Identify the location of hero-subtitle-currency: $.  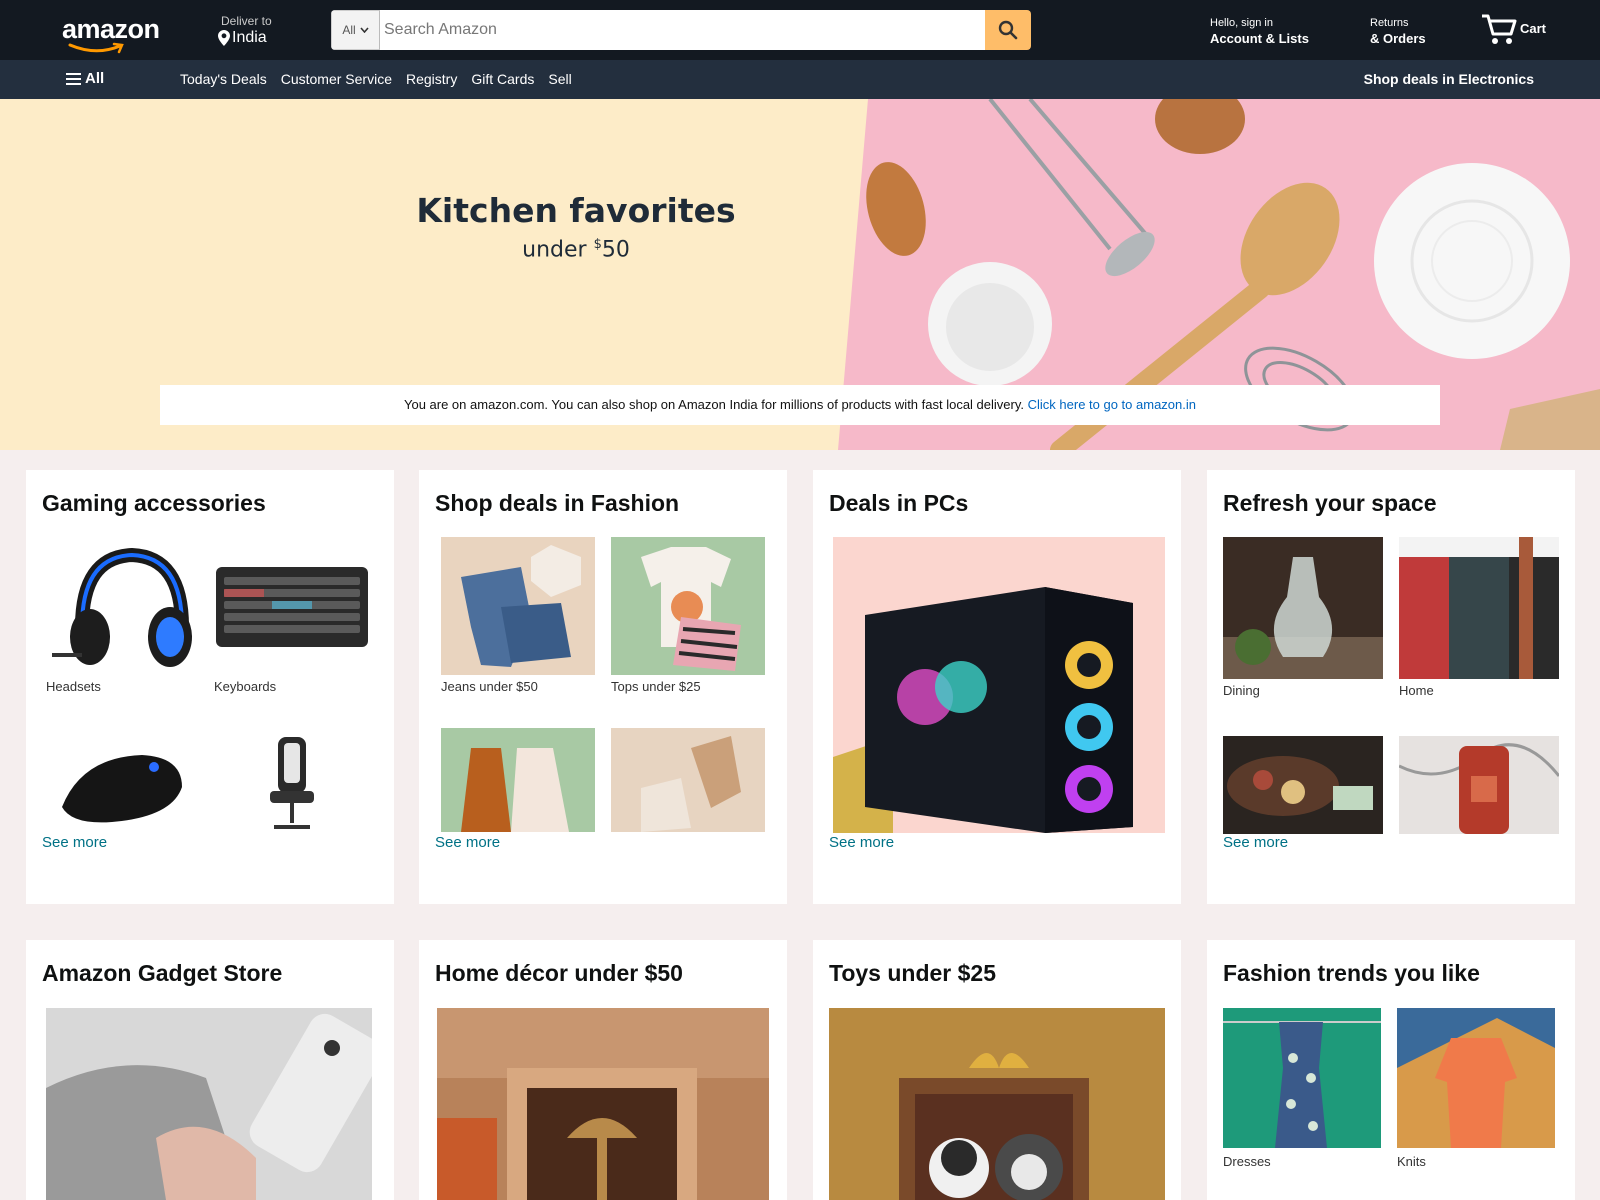
(597, 244).